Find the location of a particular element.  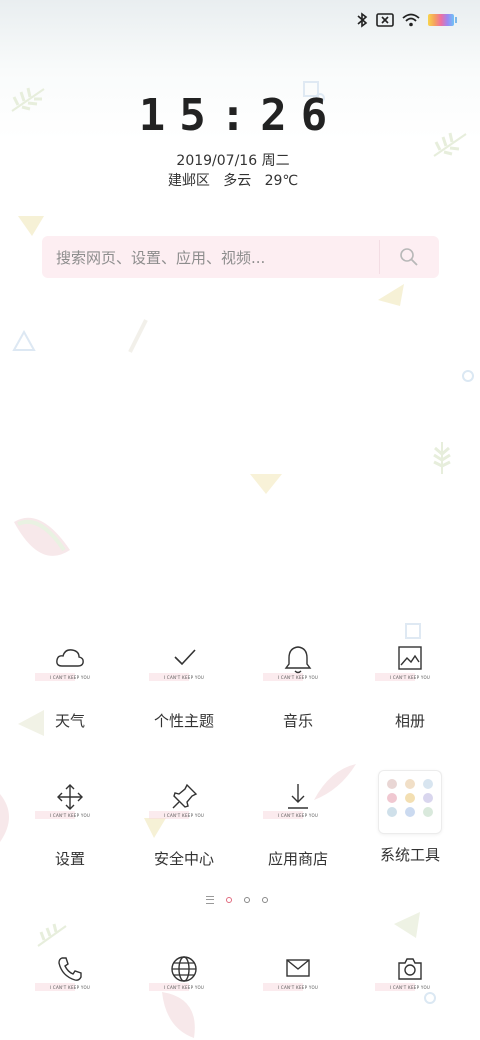

weather-summary: 建邺区 多云 29℃ is located at coordinates (233, 180).